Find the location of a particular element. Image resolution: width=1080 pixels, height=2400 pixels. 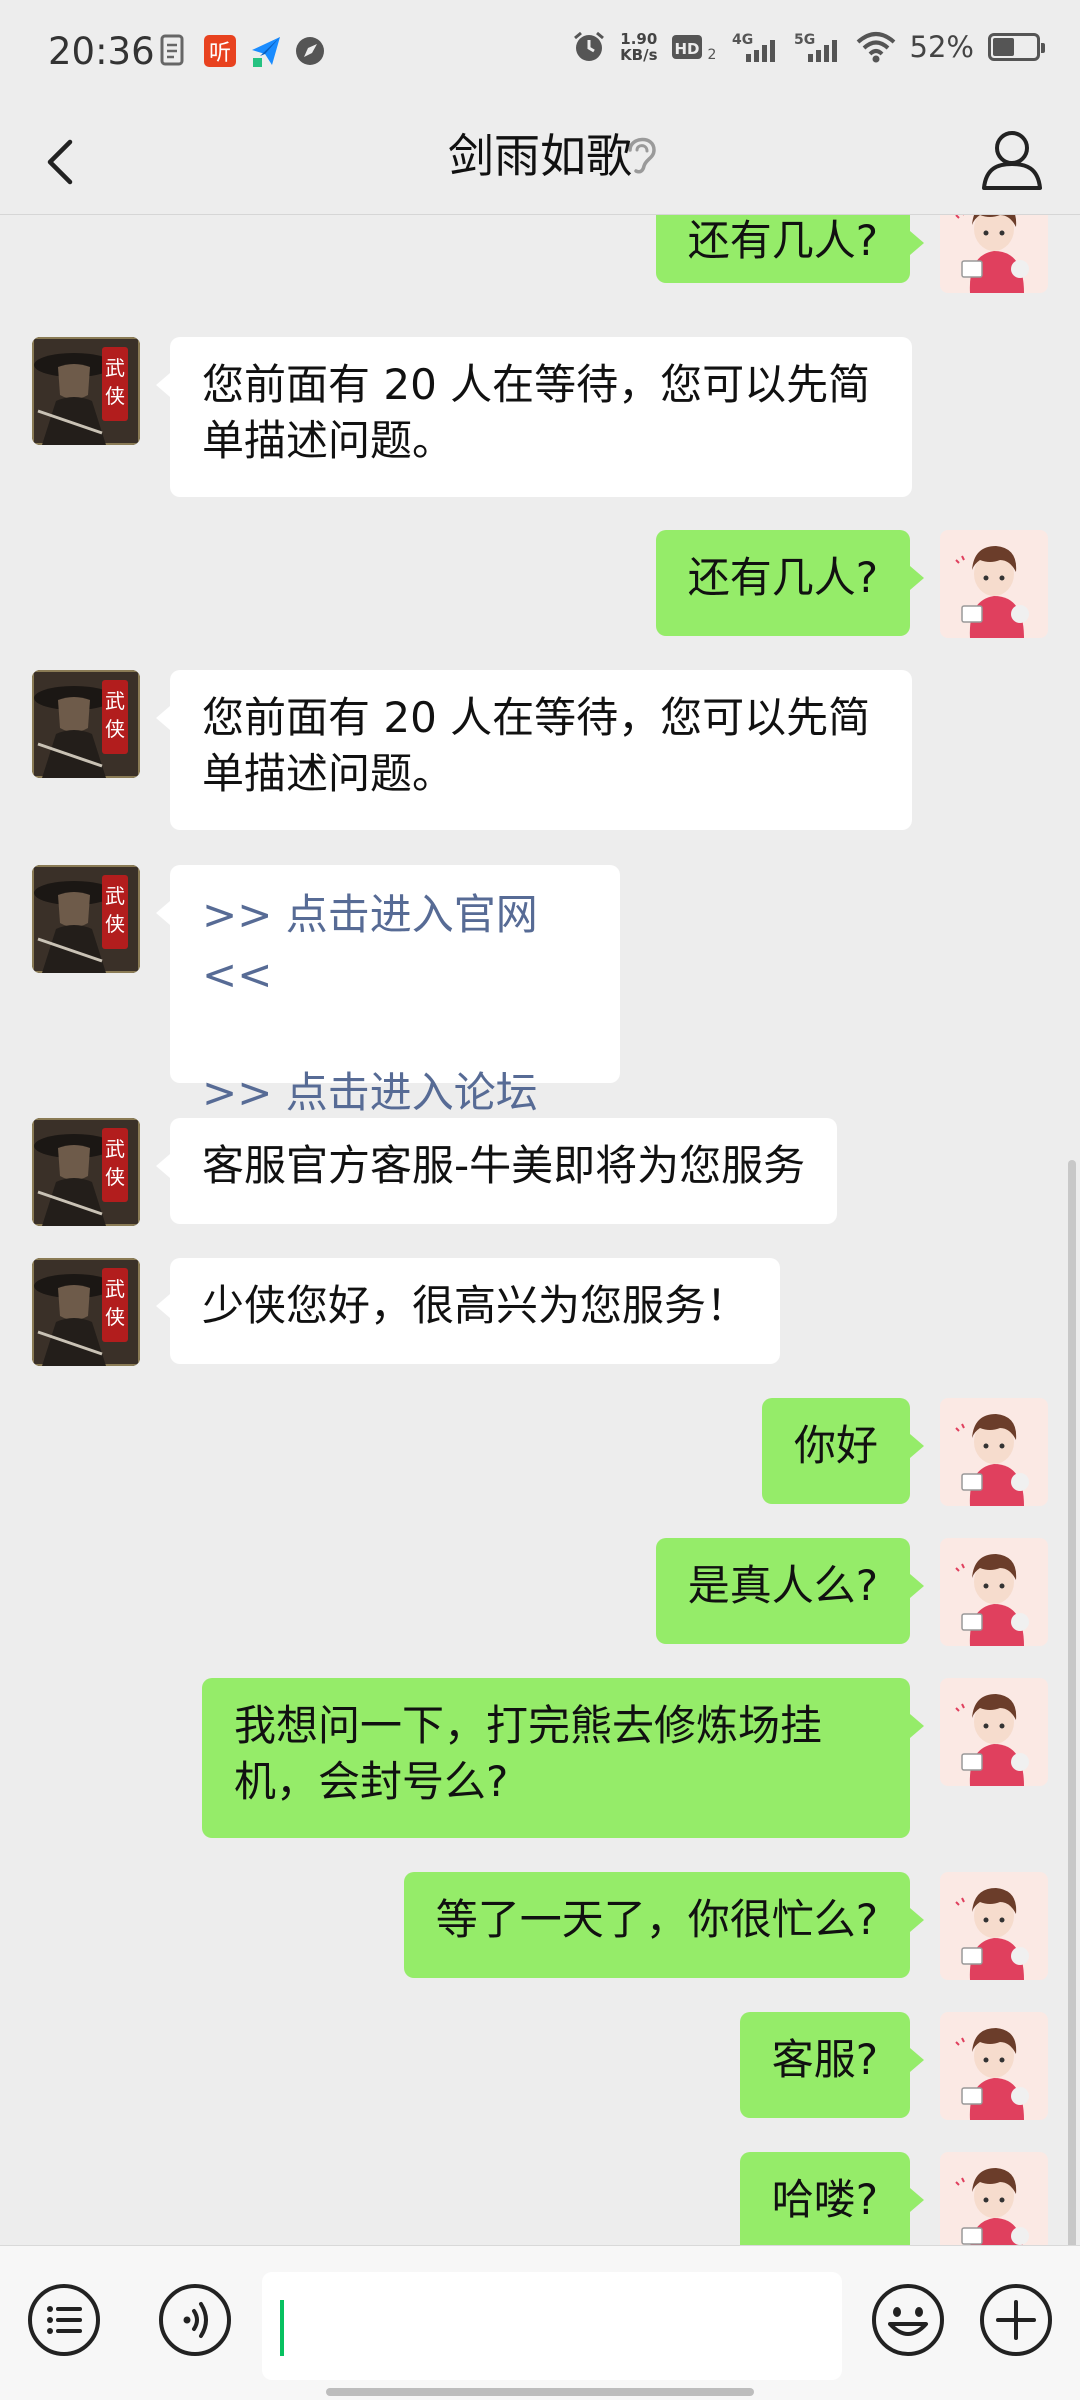

hd-index: 2 is located at coordinates (711, 55).